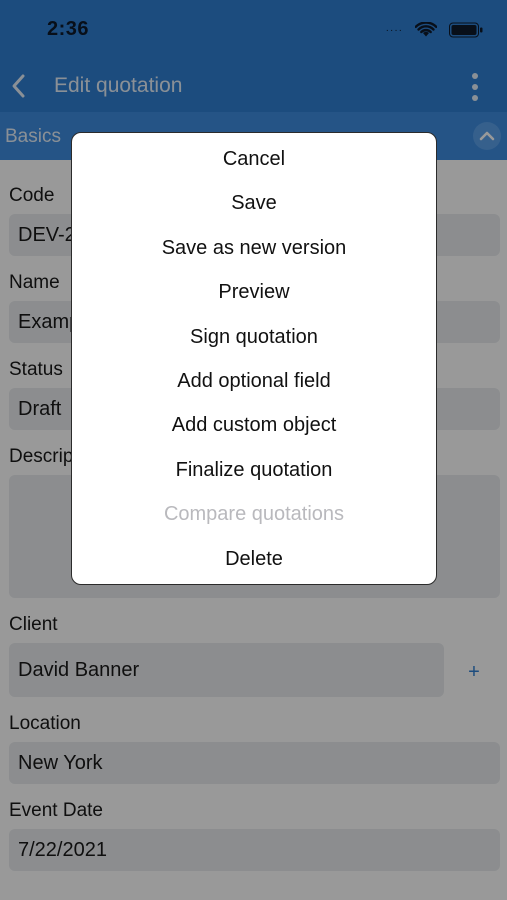 This screenshot has width=507, height=900. I want to click on menu-item-delete: Delete, so click(254, 559).